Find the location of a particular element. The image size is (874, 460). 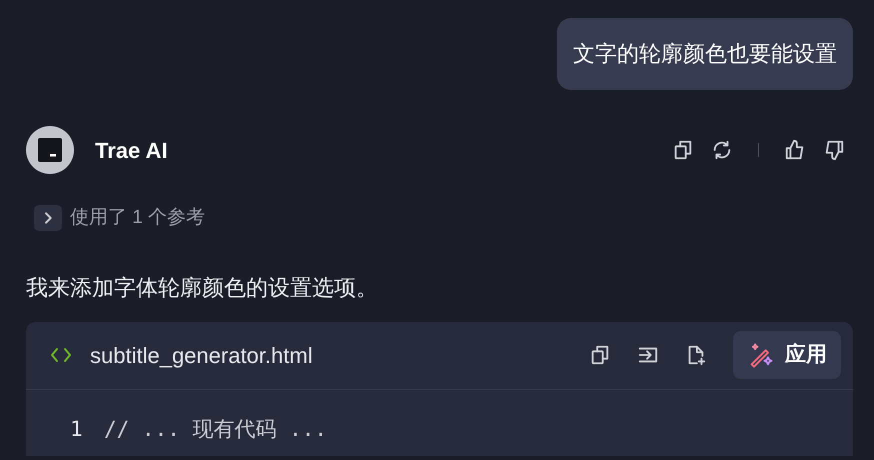

user-message: 文字的轮廓颜色也要能设置 is located at coordinates (705, 54).